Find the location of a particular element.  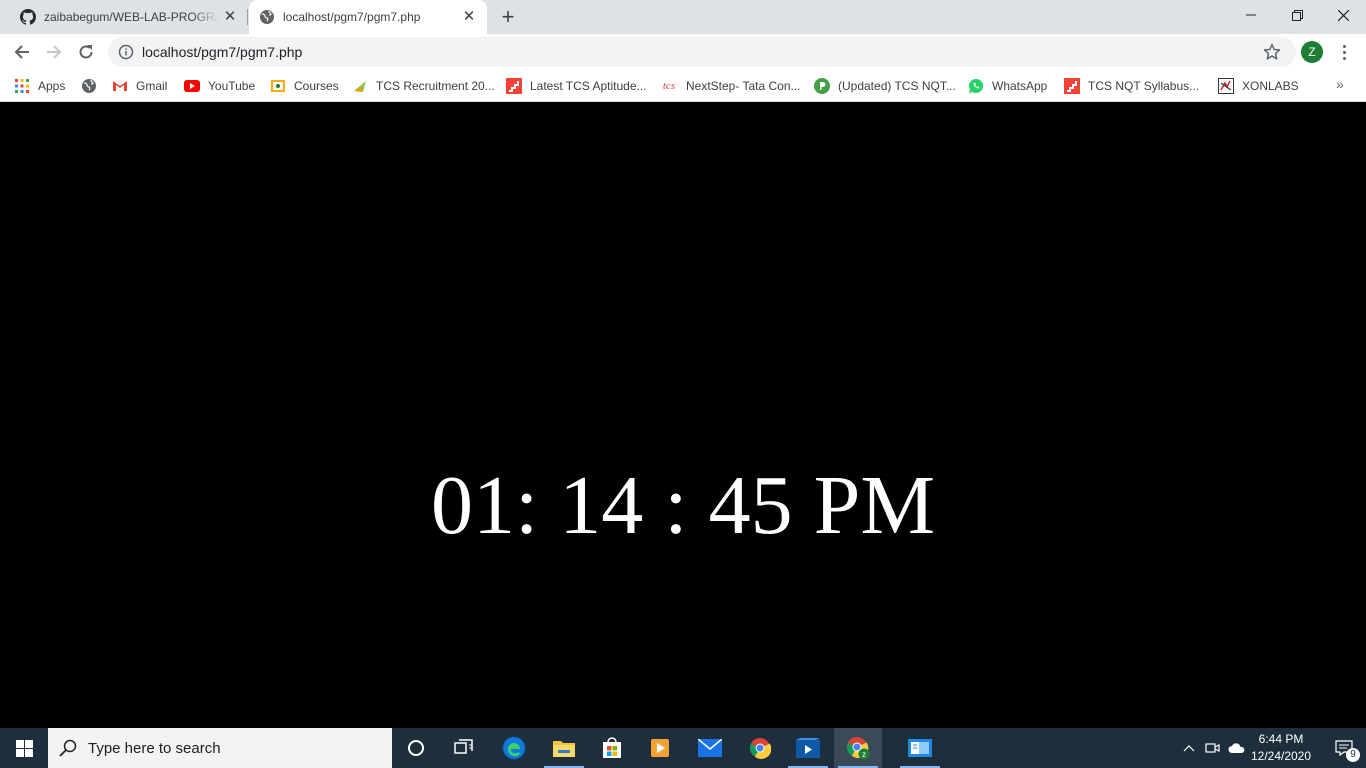

back-arrow-icon is located at coordinates (22, 52).